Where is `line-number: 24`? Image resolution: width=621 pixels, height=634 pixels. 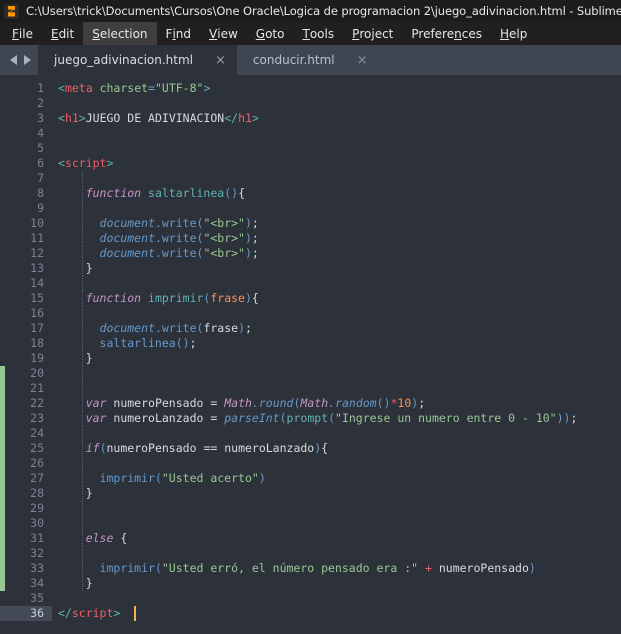
line-number: 24 is located at coordinates (37, 433).